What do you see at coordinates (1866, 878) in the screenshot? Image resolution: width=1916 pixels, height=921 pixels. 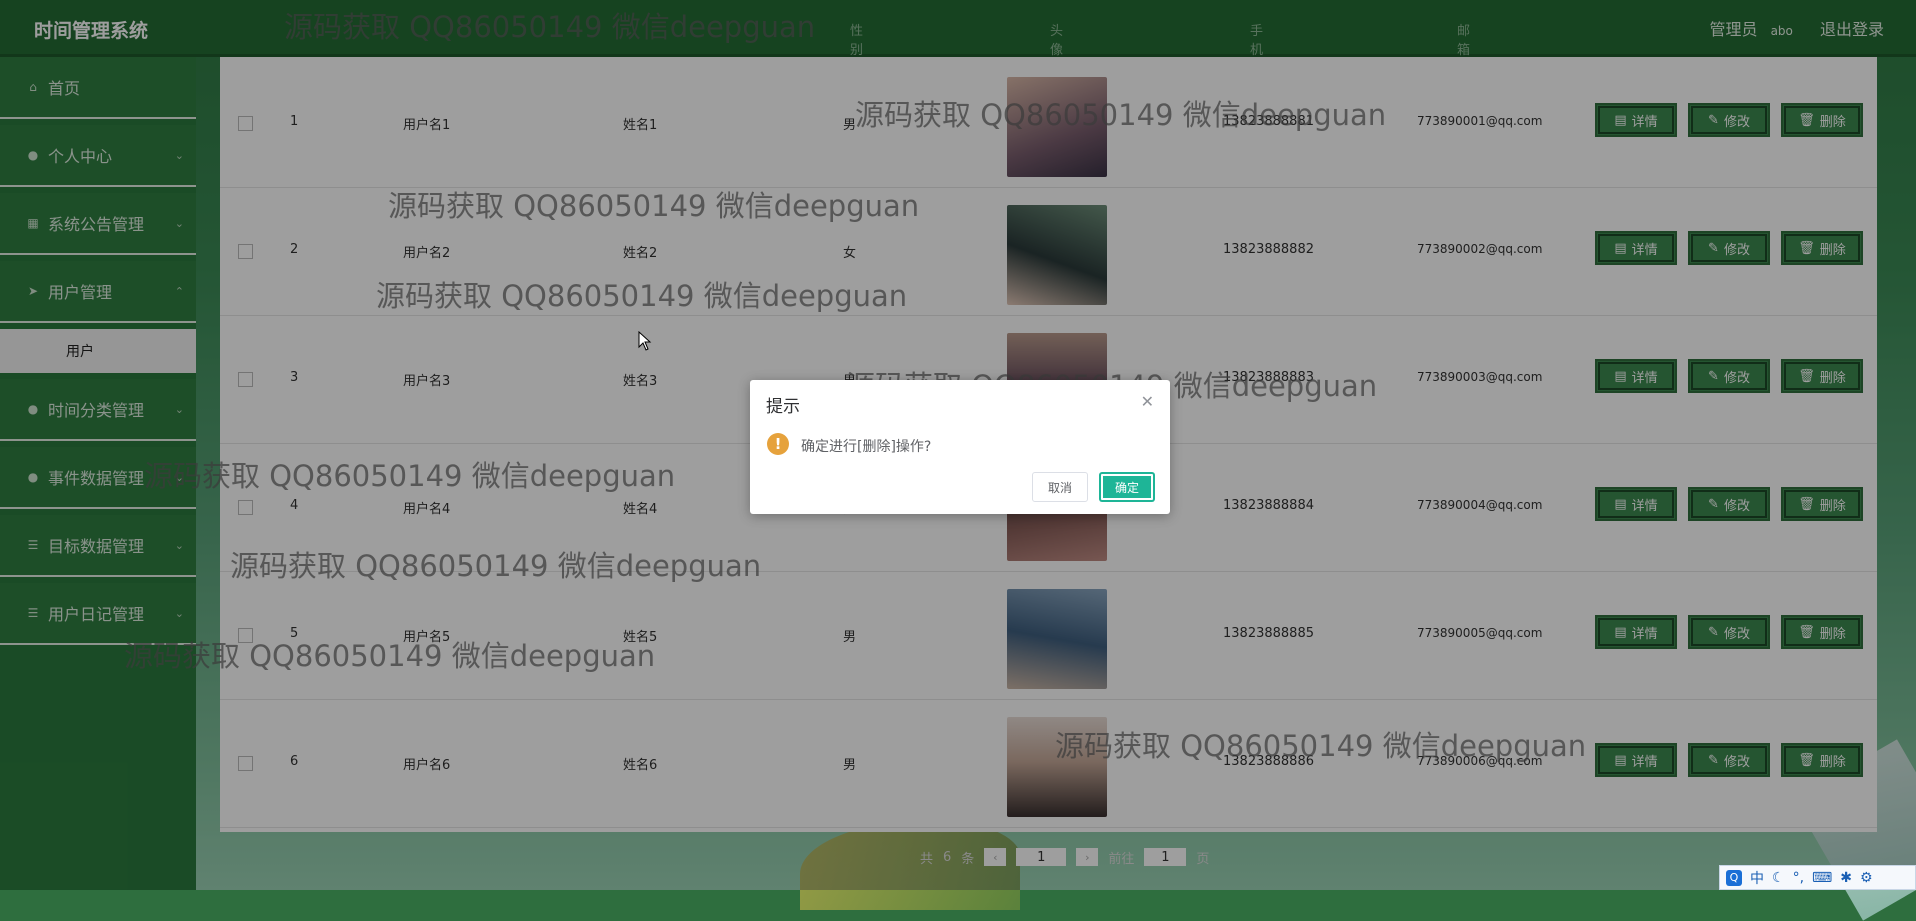 I see `settings-icon: ⚙` at bounding box center [1866, 878].